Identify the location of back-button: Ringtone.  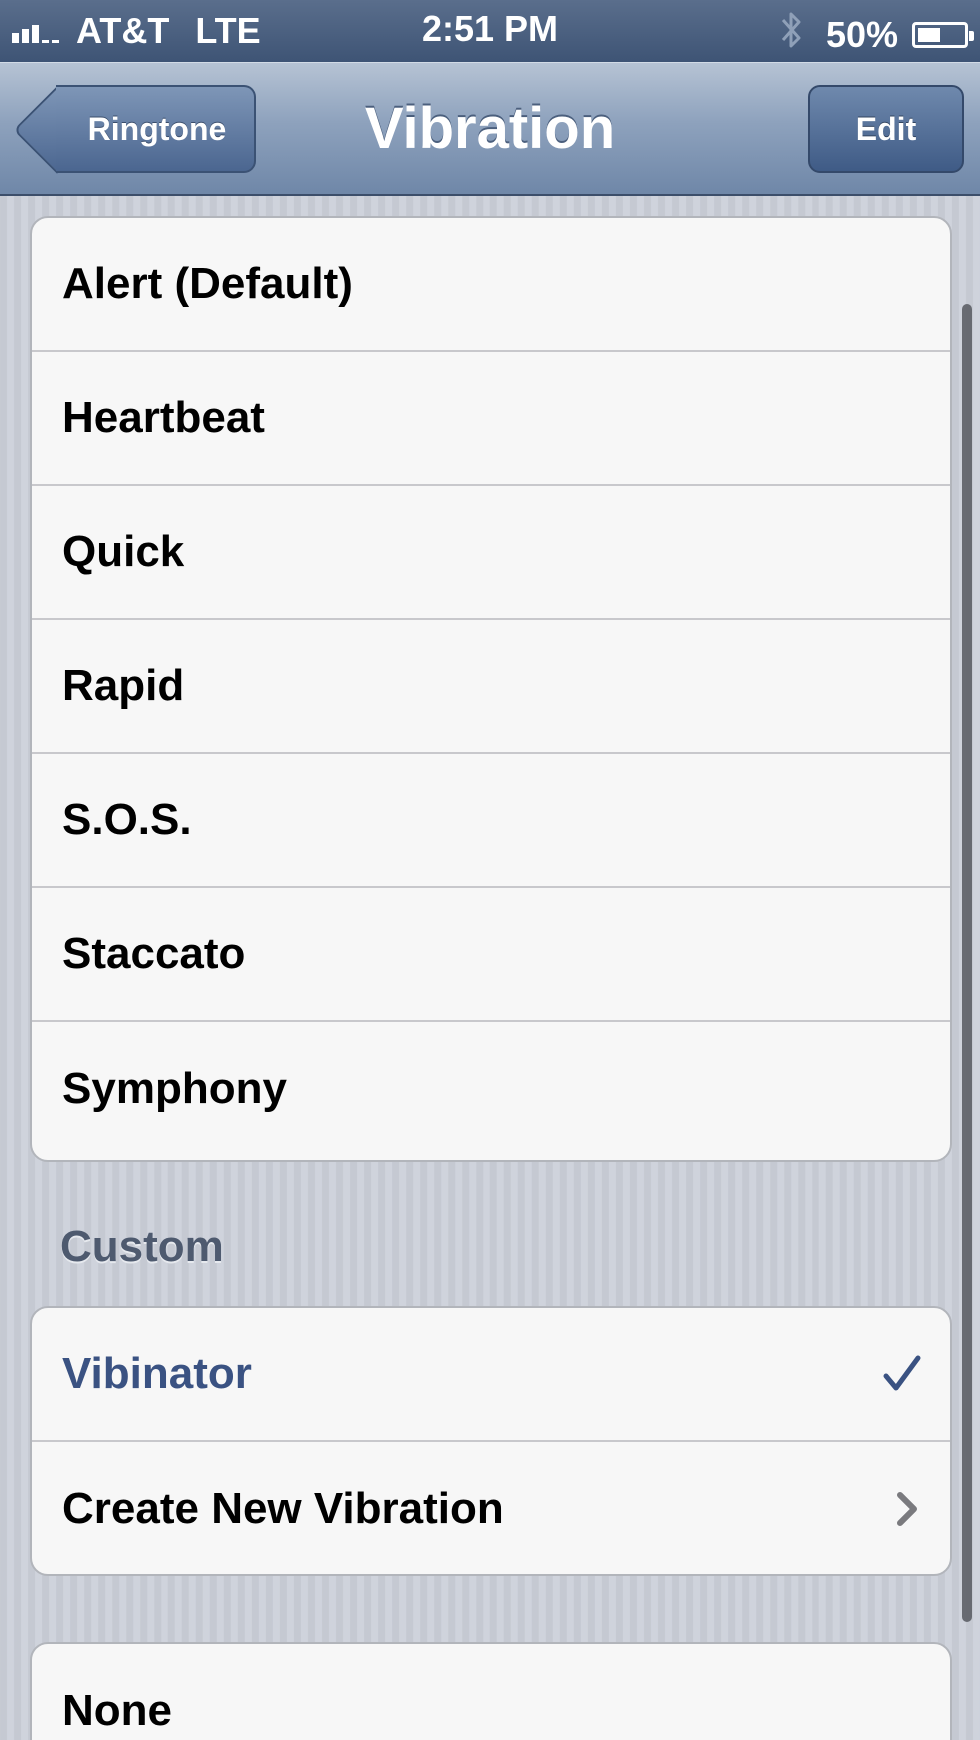
(134, 129).